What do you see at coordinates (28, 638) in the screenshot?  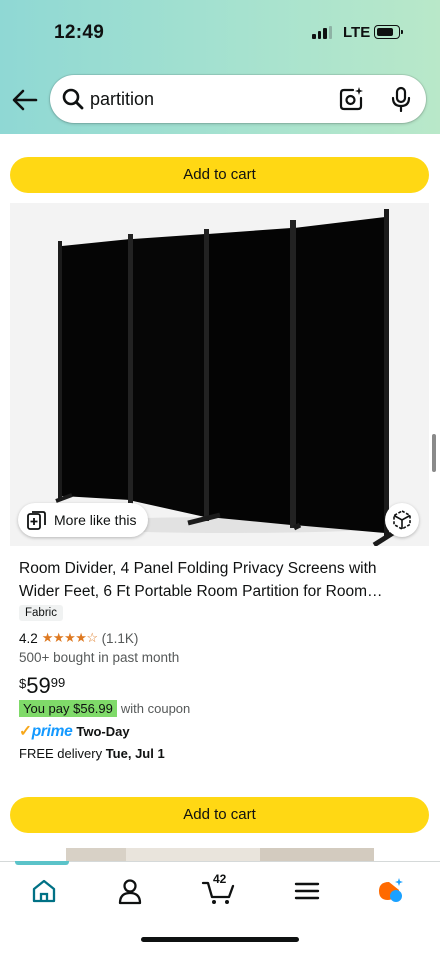 I see `rating-value: 4.2` at bounding box center [28, 638].